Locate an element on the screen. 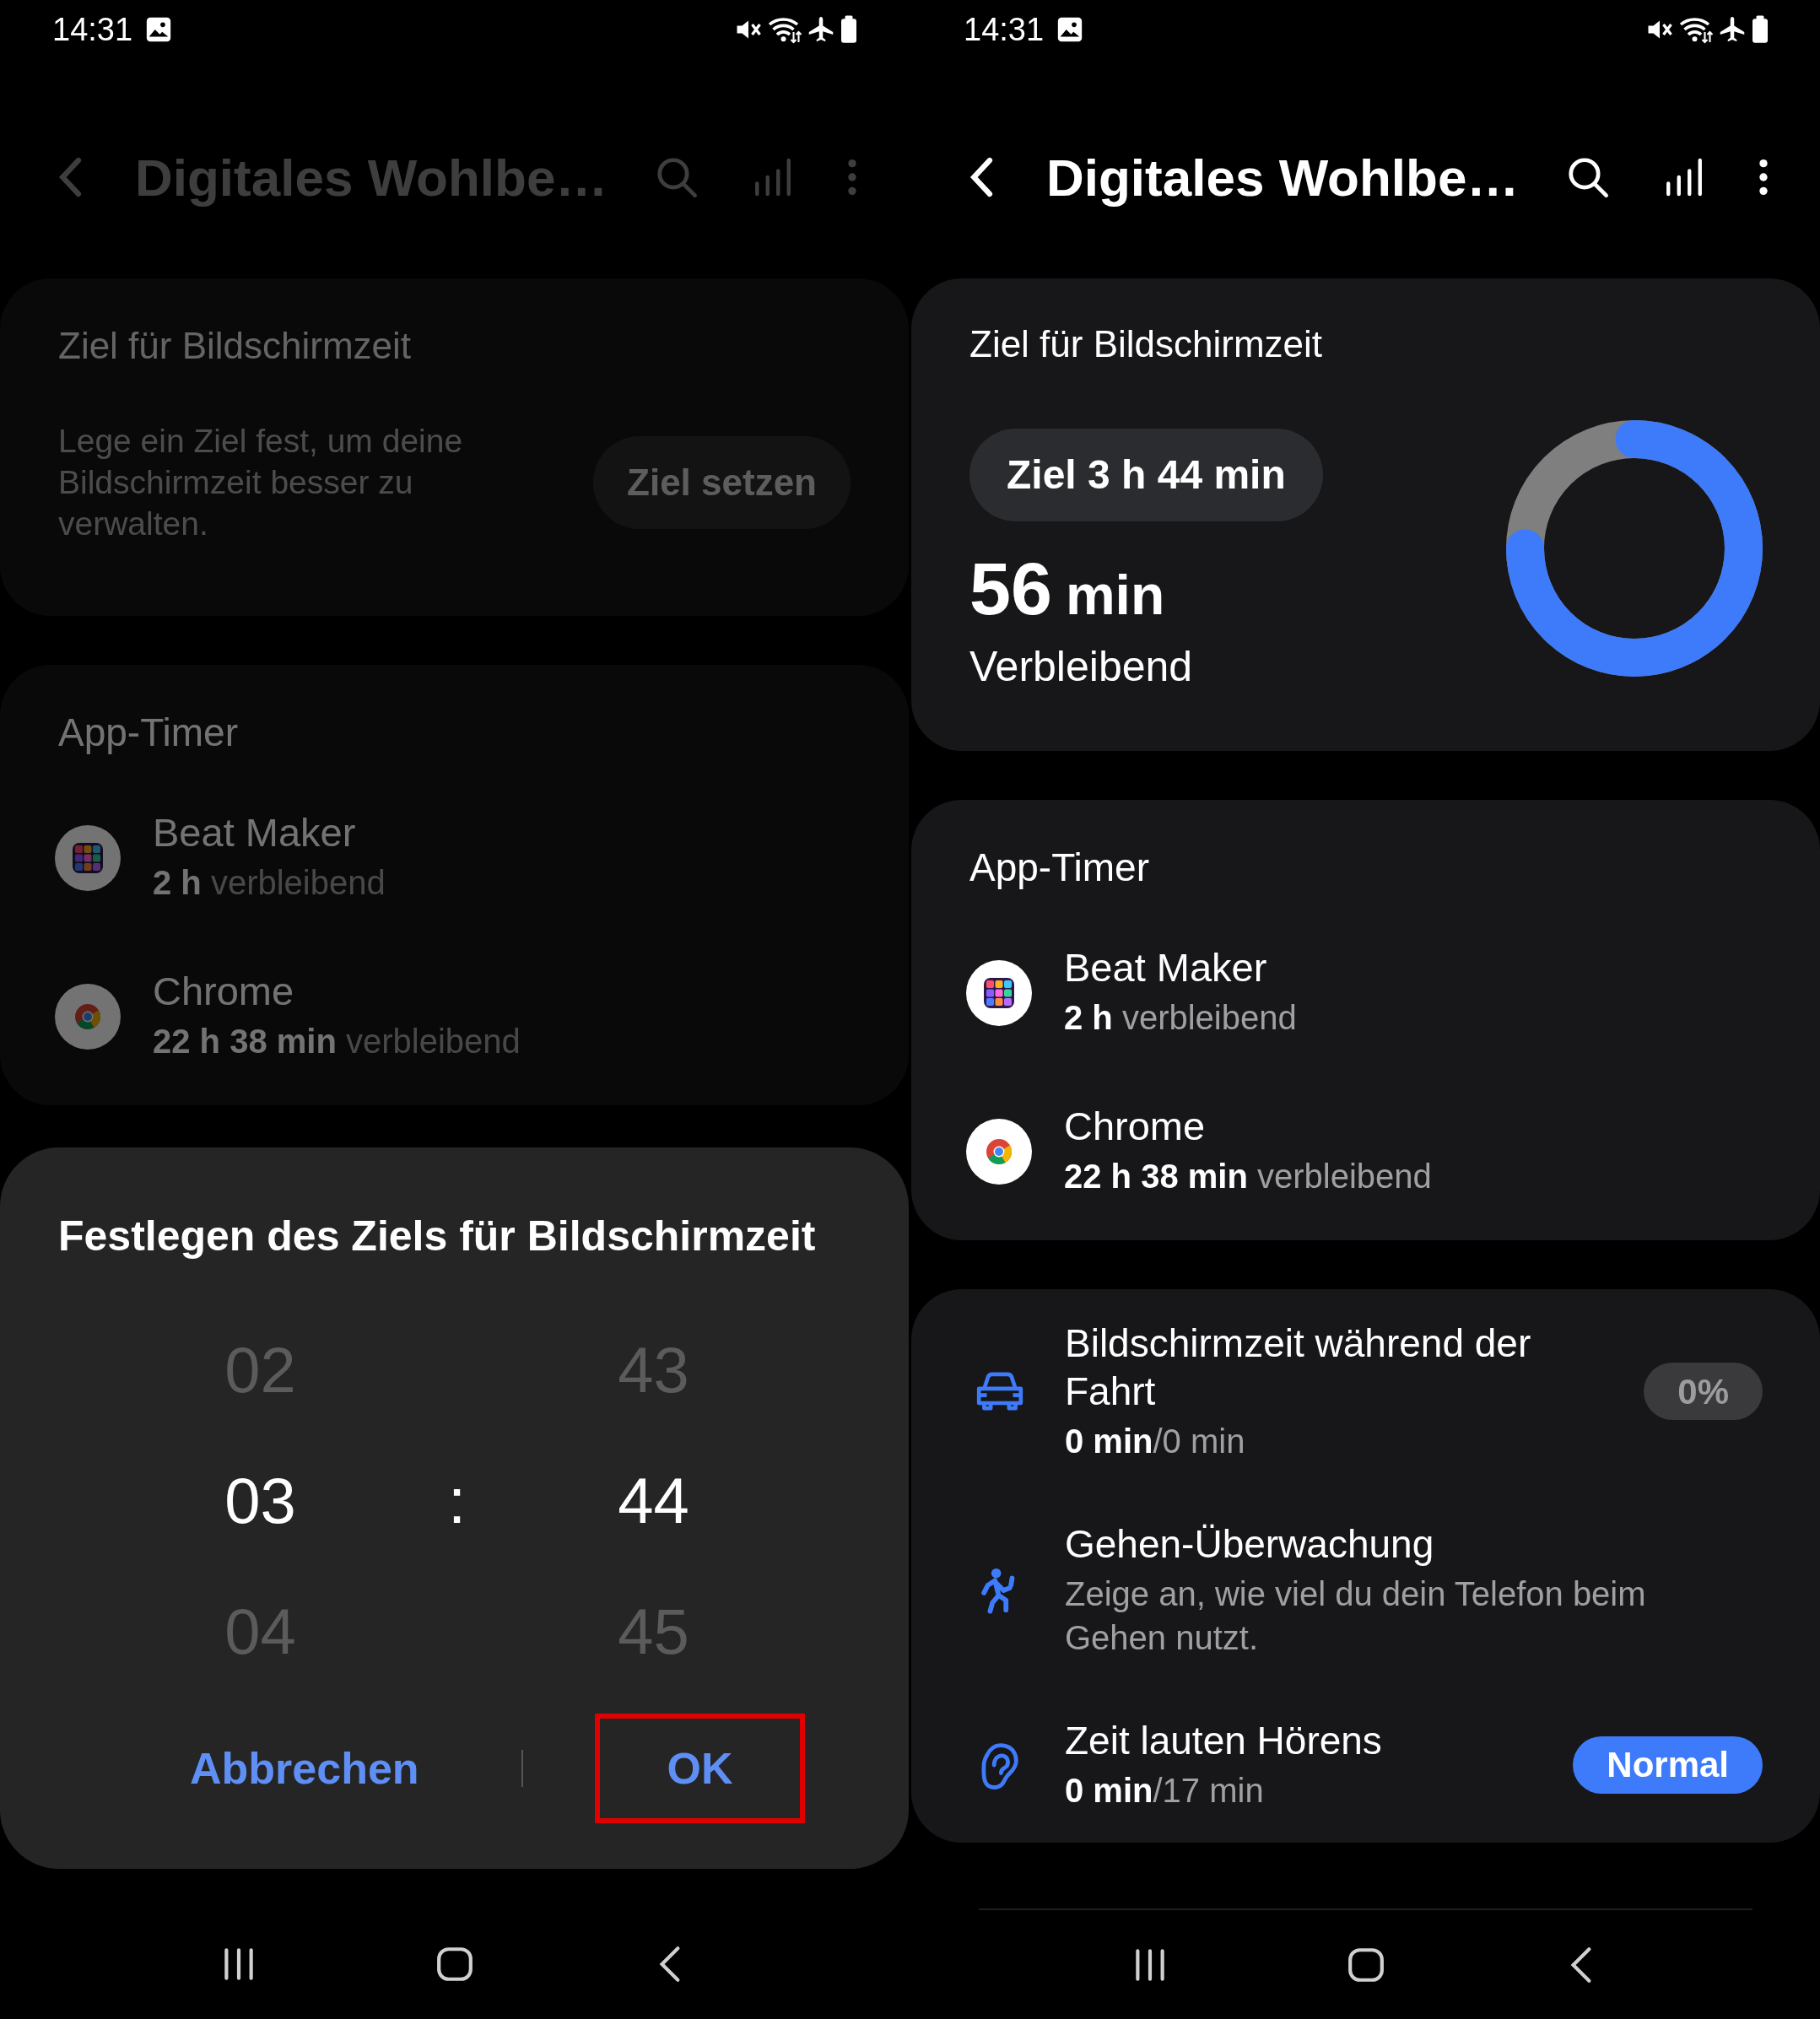  feature-title: Gehen-Überwachung is located at coordinates (1250, 1544).